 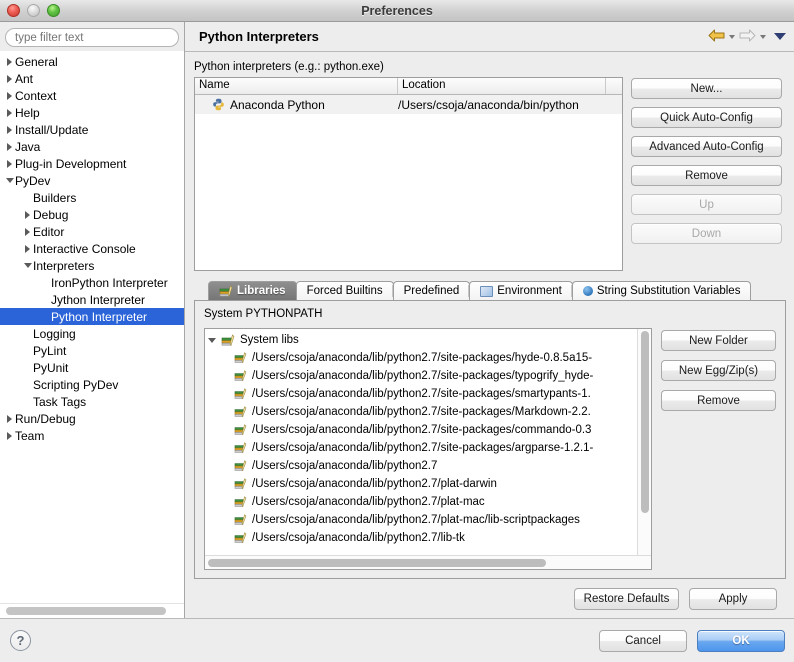 I want to click on view-menu-chevron-icon, so click(x=780, y=36).